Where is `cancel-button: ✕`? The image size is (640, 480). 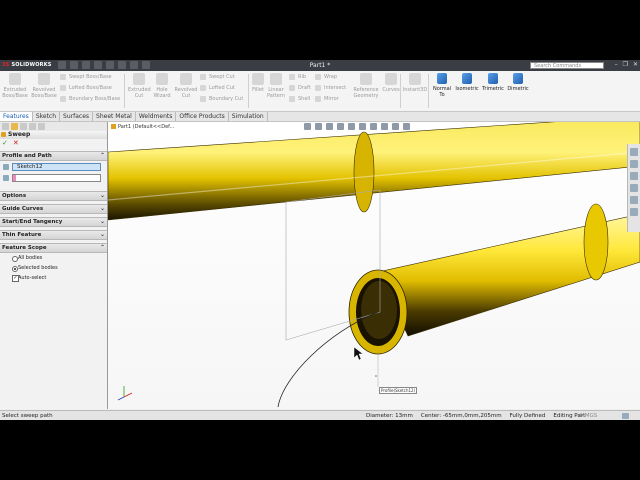
cancel-button: ✕ is located at coordinates (16, 143).